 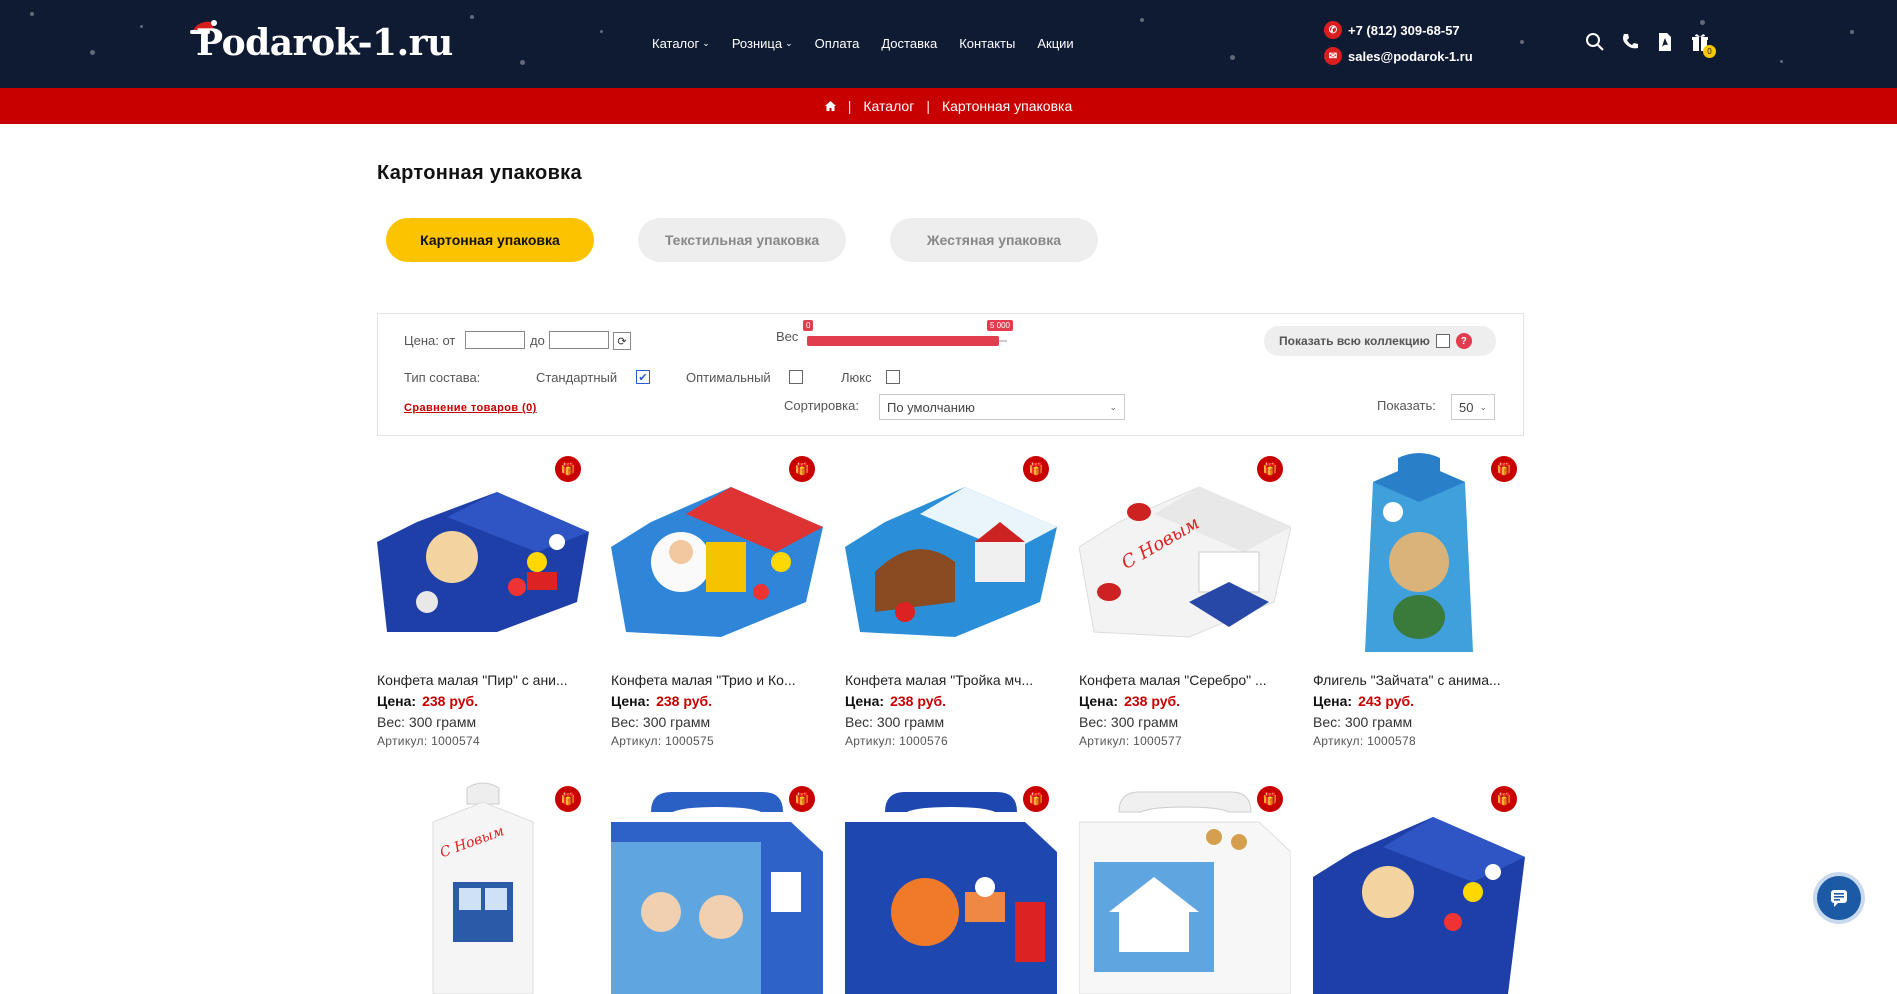 I want to click on nav-item-contacts: Контакты, so click(x=987, y=43).